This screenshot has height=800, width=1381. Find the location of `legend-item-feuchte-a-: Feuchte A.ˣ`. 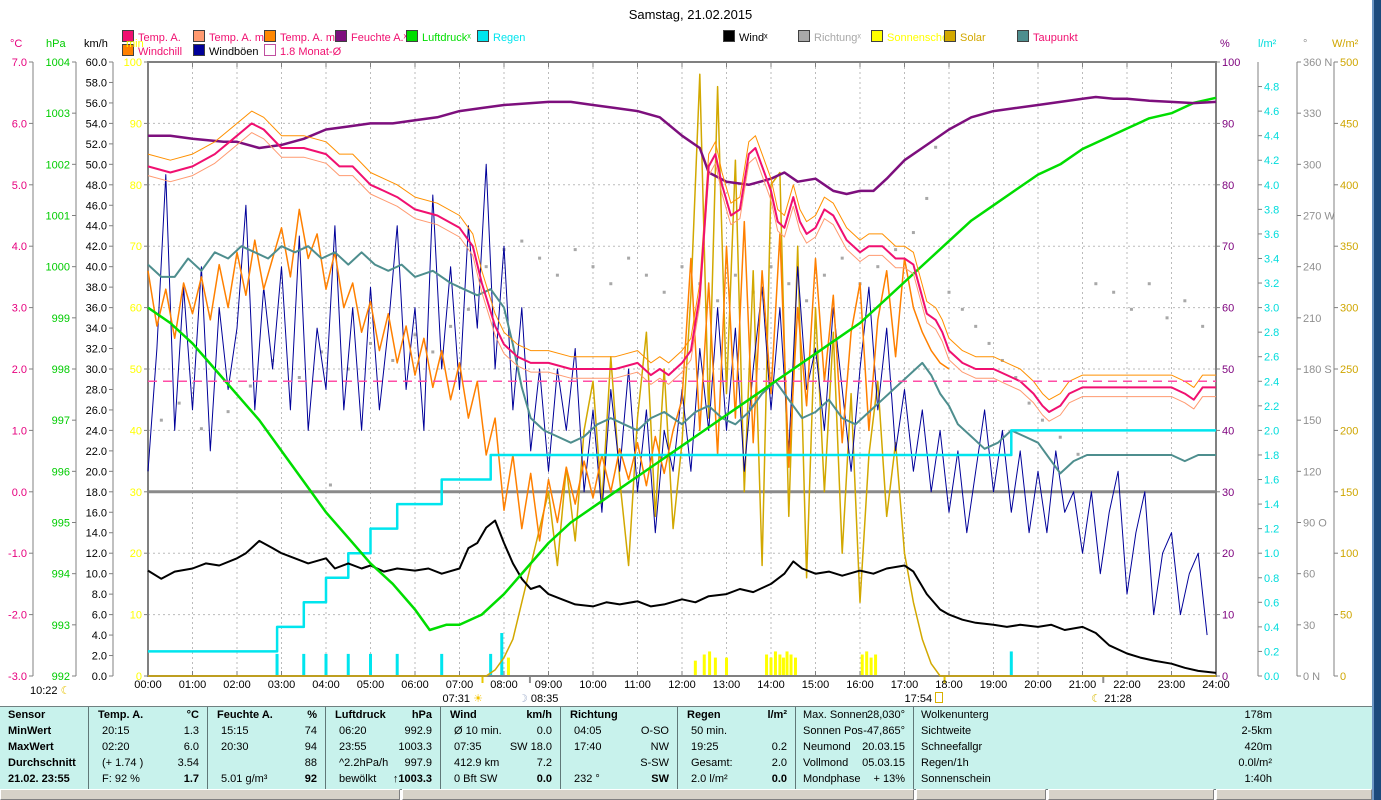

legend-item-feuchte-a-: Feuchte A.ˣ is located at coordinates (371, 37).